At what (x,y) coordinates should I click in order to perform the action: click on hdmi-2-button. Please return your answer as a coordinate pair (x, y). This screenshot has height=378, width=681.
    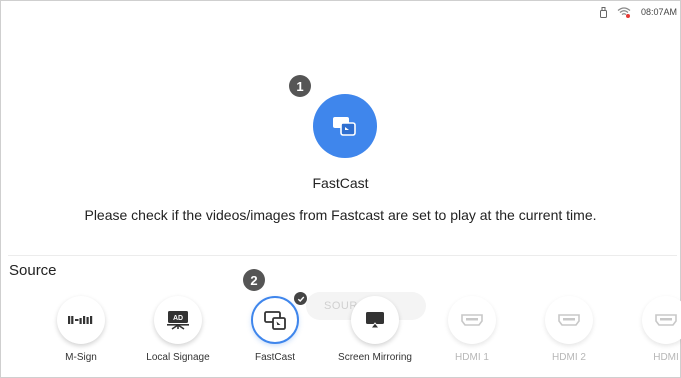
    Looking at the image, I should click on (569, 320).